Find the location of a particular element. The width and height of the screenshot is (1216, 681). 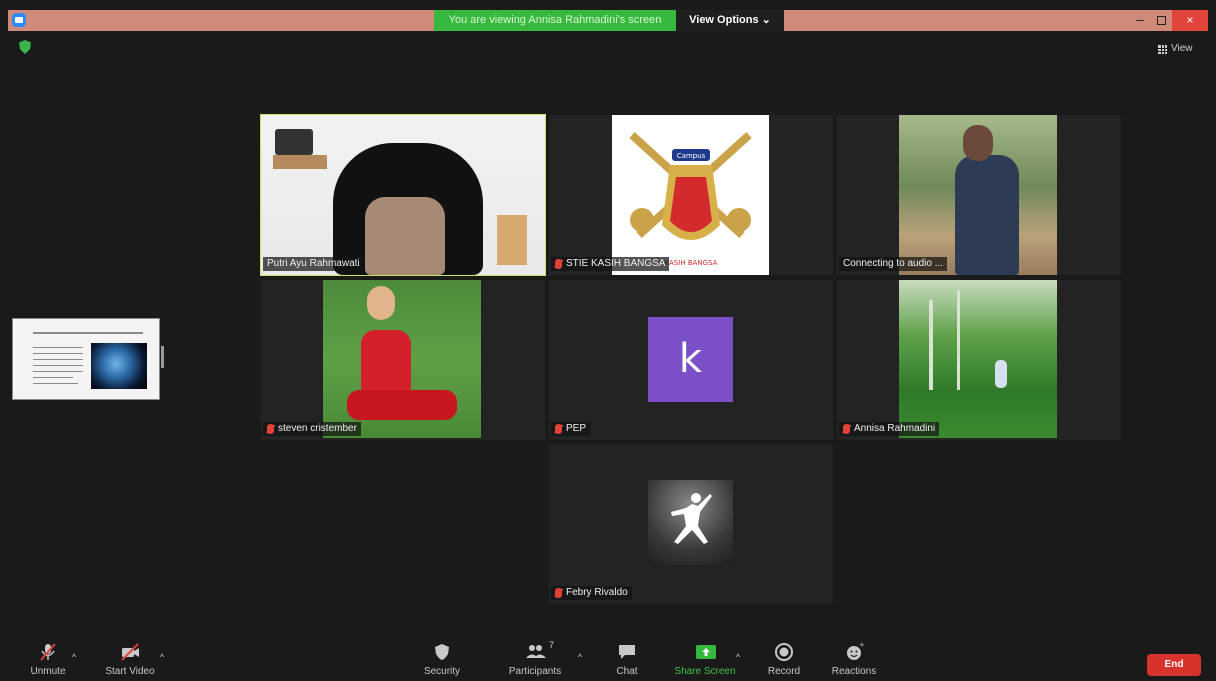

view-label: View is located at coordinates (1182, 48).